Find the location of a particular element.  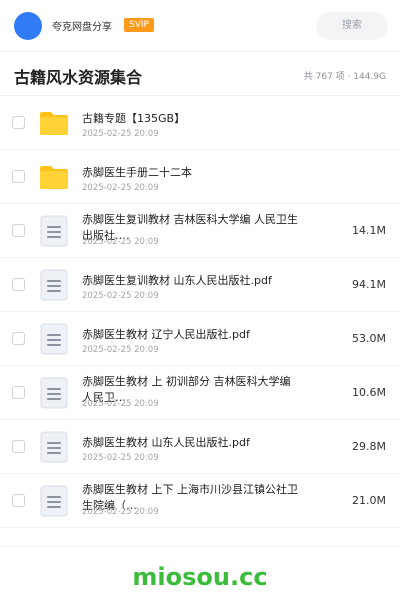

file-size: 94.1M is located at coordinates (369, 284).